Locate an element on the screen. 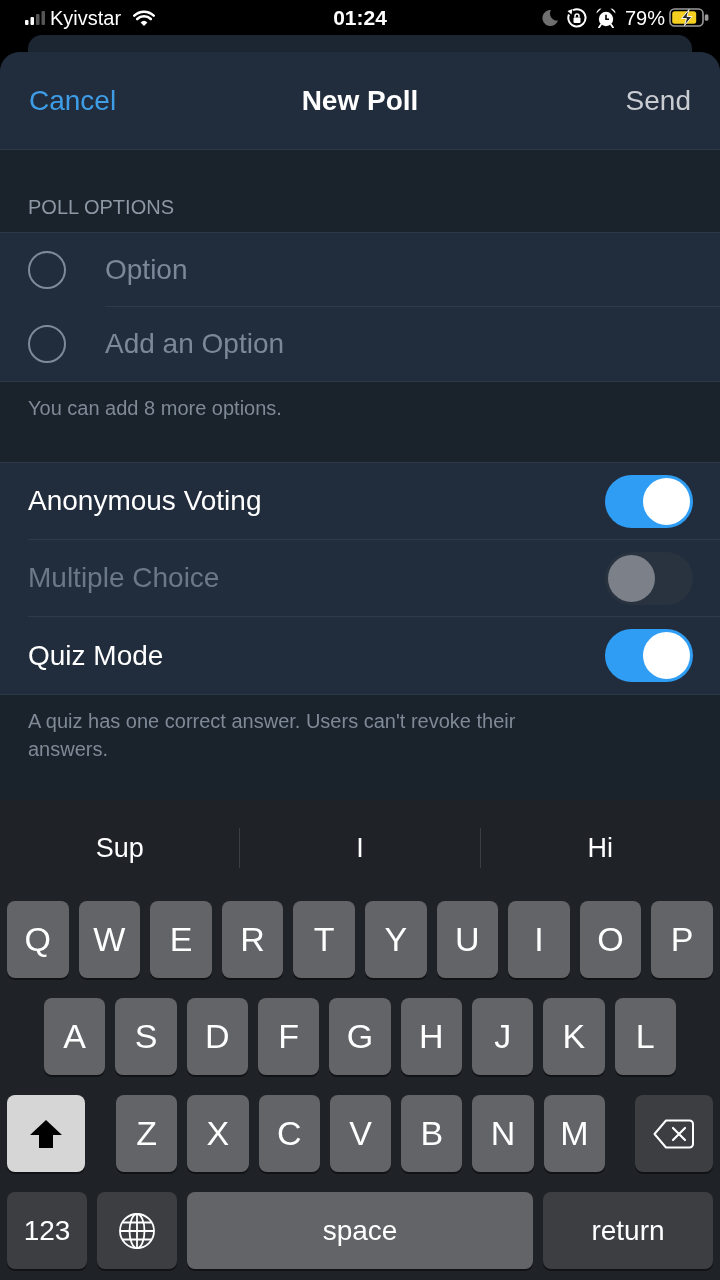  delete-key is located at coordinates (673, 1133).